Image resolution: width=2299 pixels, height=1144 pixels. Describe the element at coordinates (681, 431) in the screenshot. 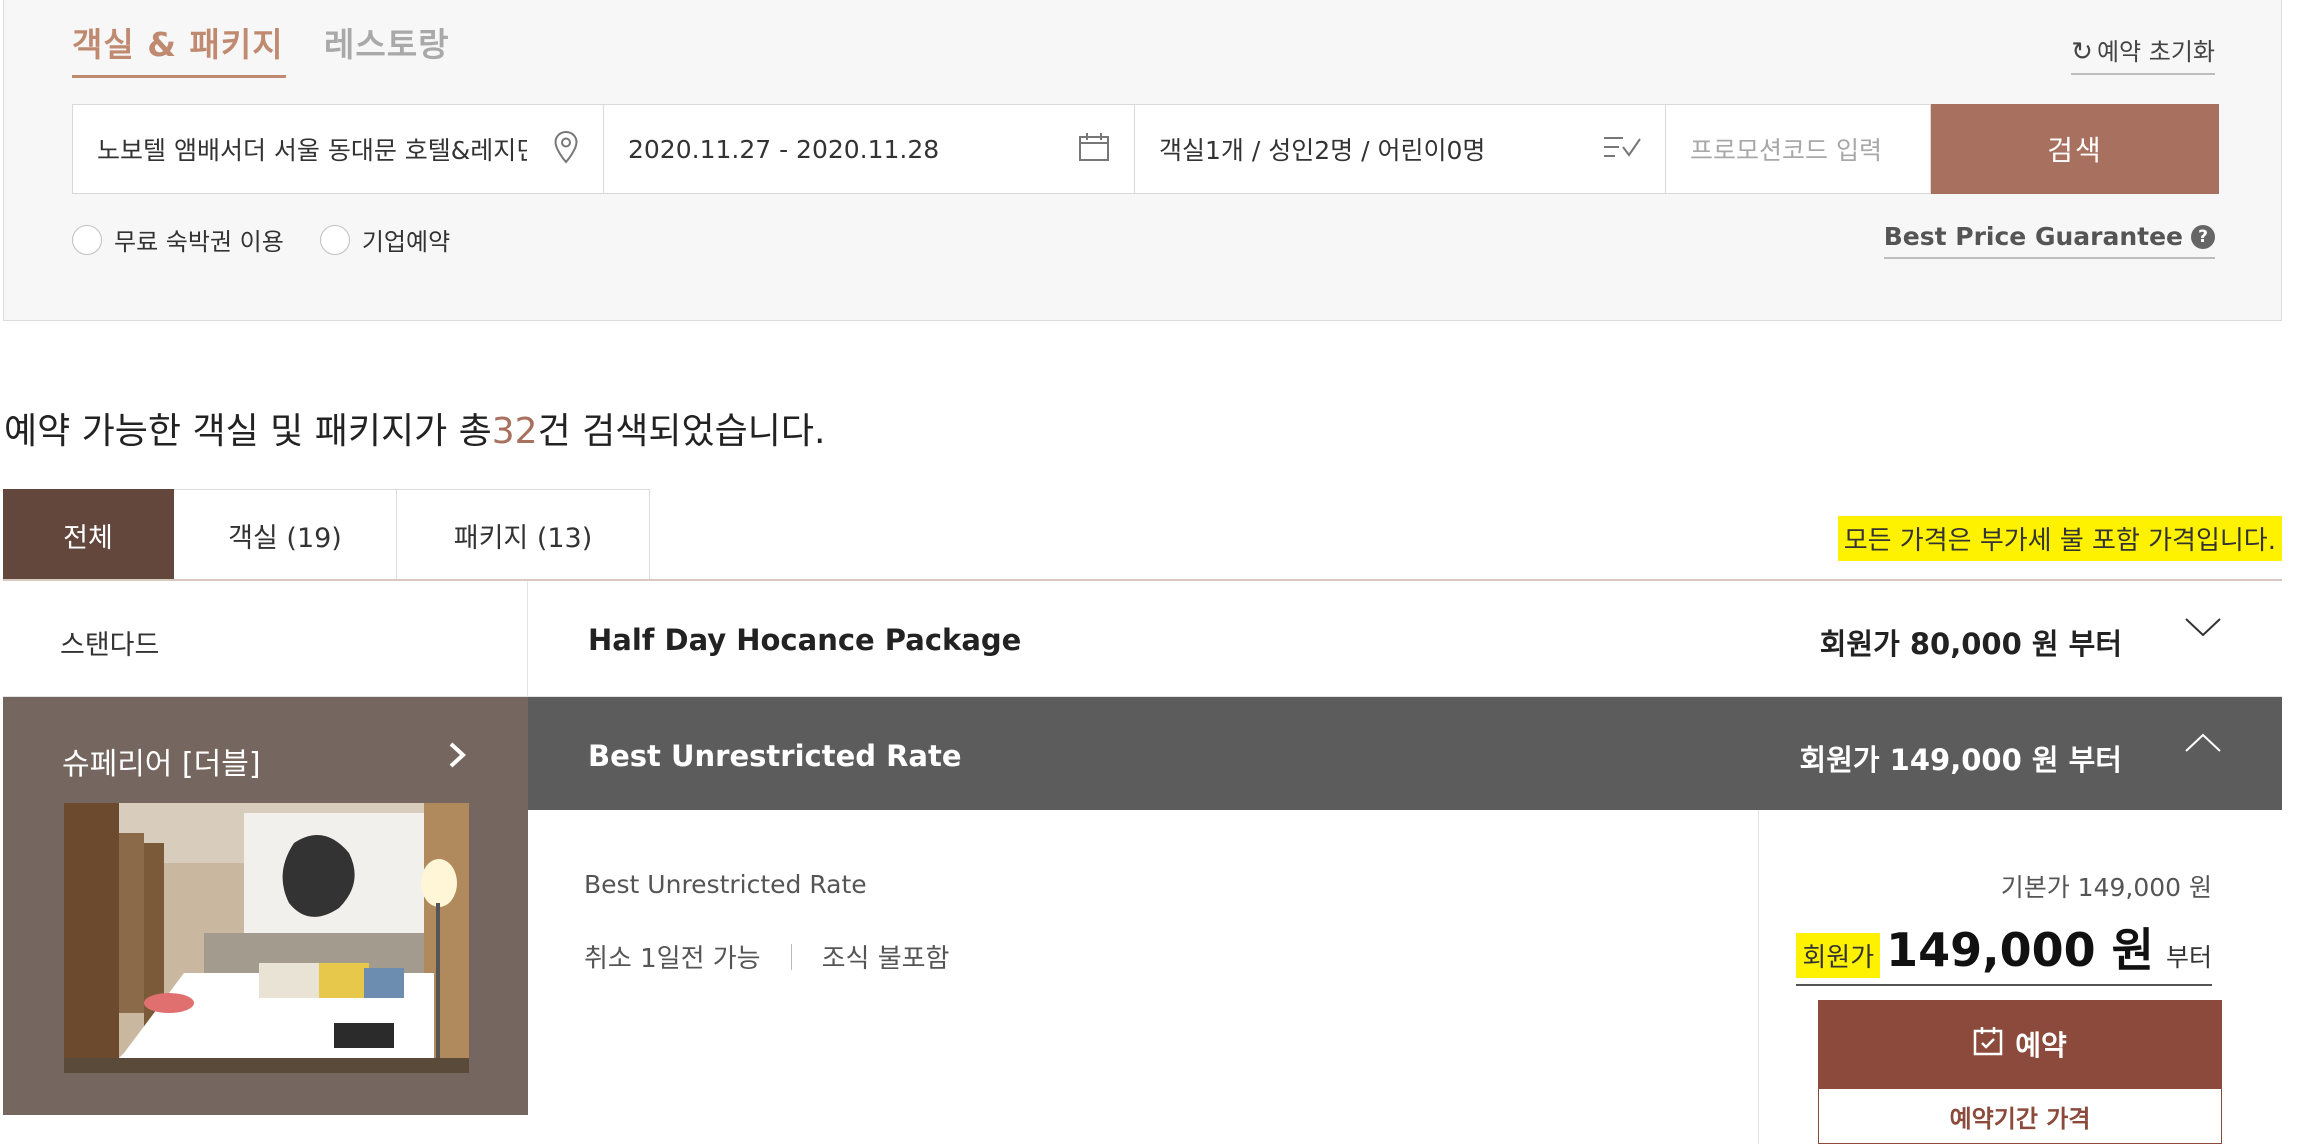

I see `result-suffix: 건 검색되었습니다.` at that location.